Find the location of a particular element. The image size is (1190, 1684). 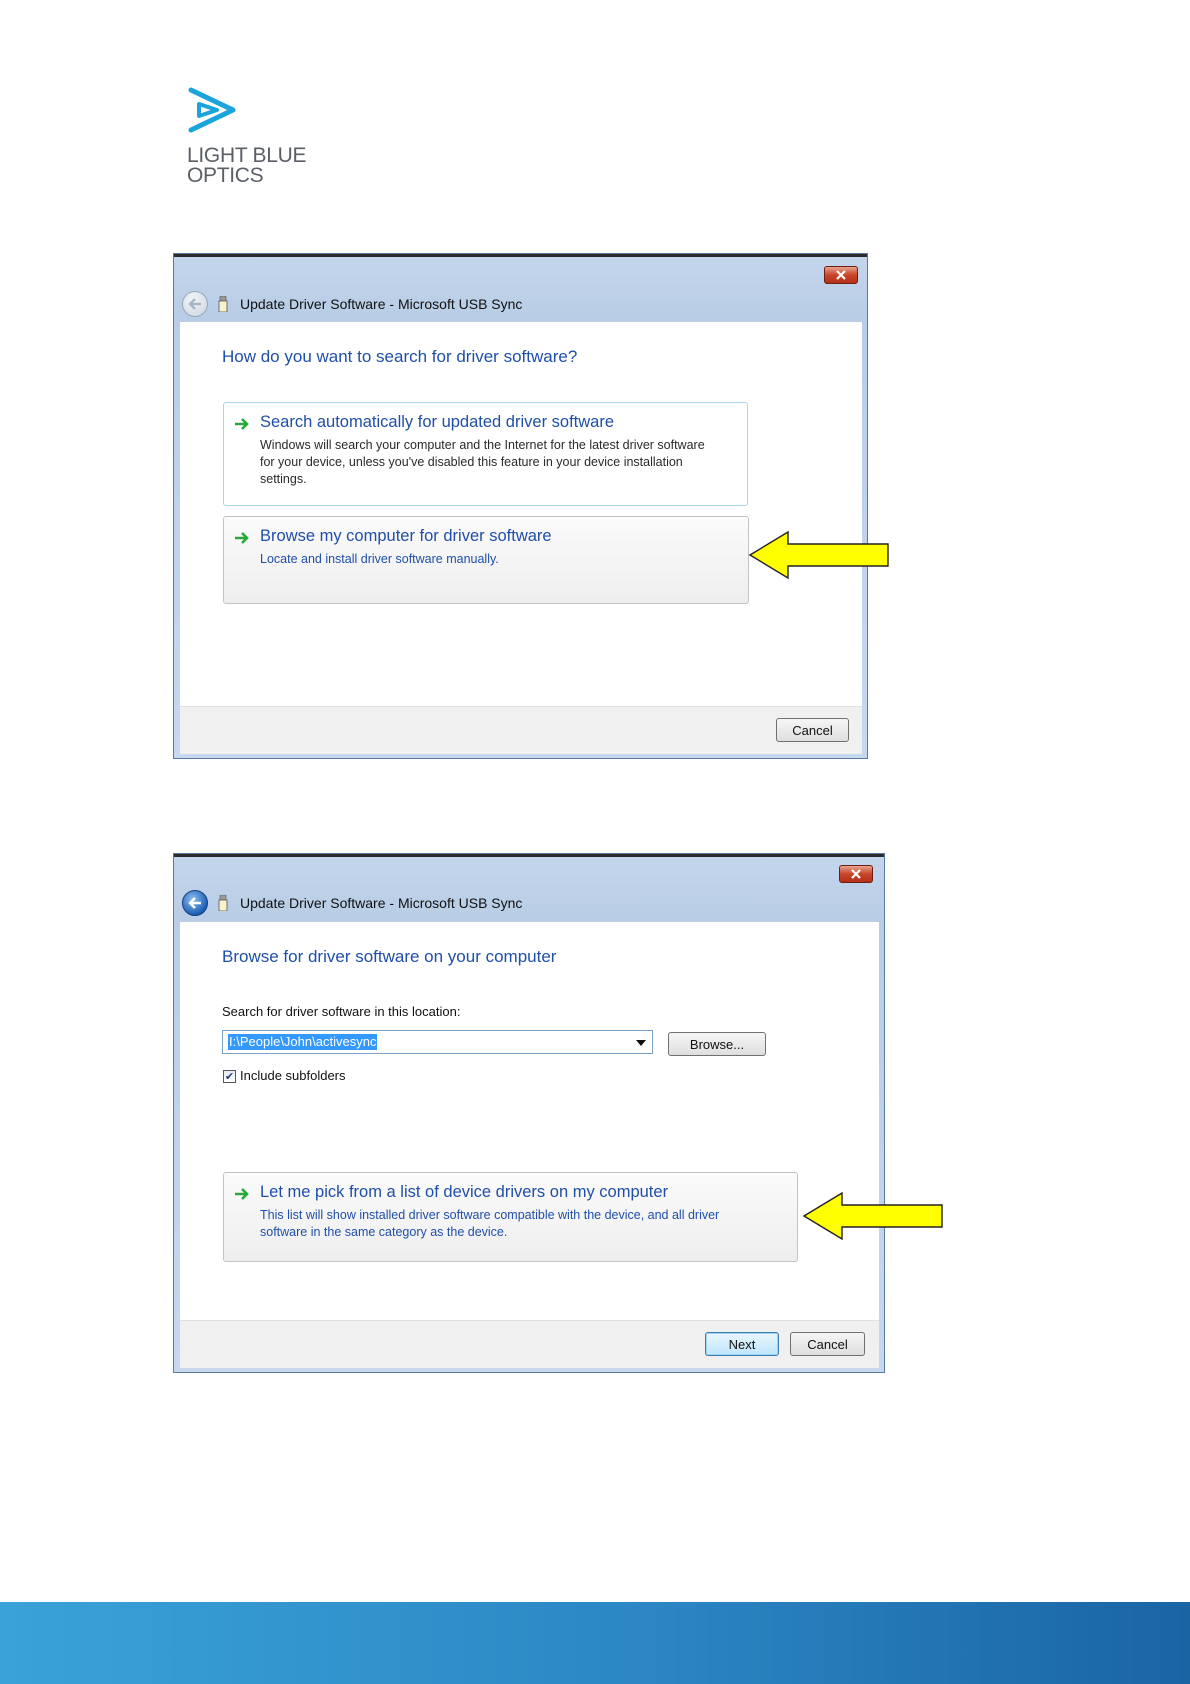

next-button: Next is located at coordinates (742, 1344).